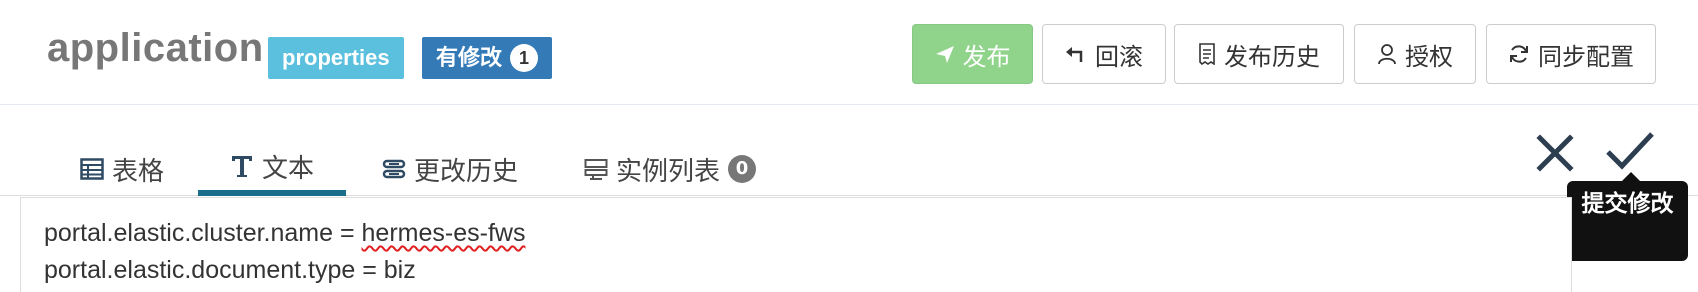  Describe the element at coordinates (155, 48) in the screenshot. I see `namespace-title: application` at that location.